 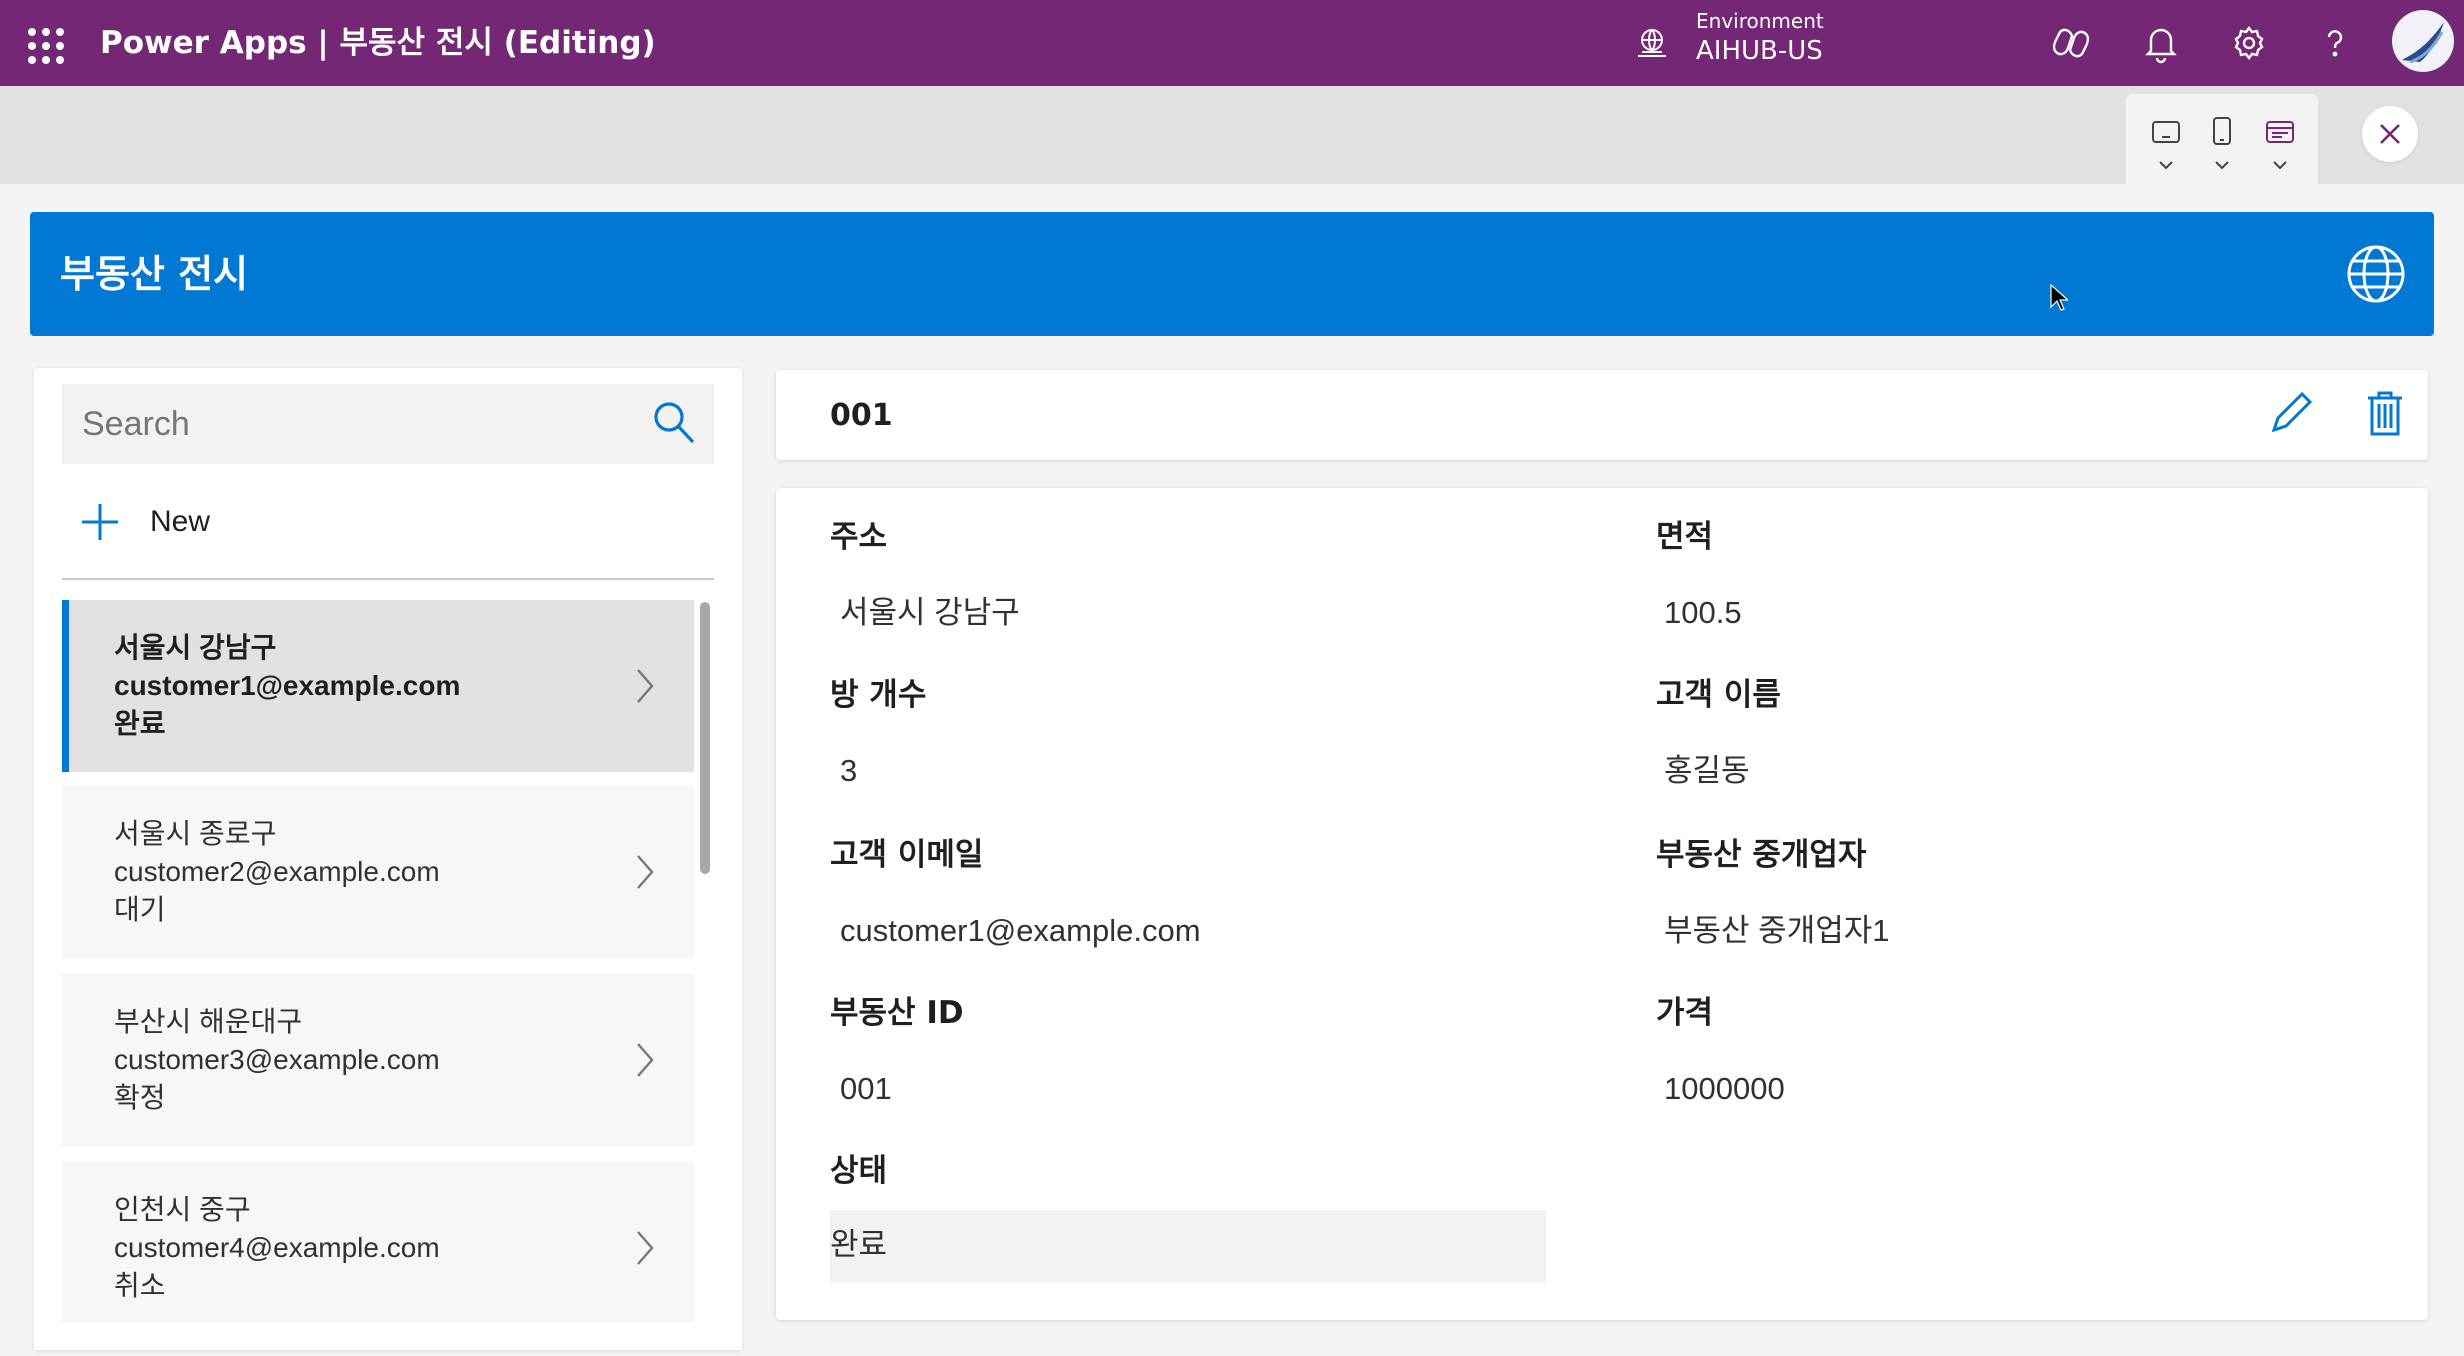 I want to click on phone-icon, so click(x=2222, y=149).